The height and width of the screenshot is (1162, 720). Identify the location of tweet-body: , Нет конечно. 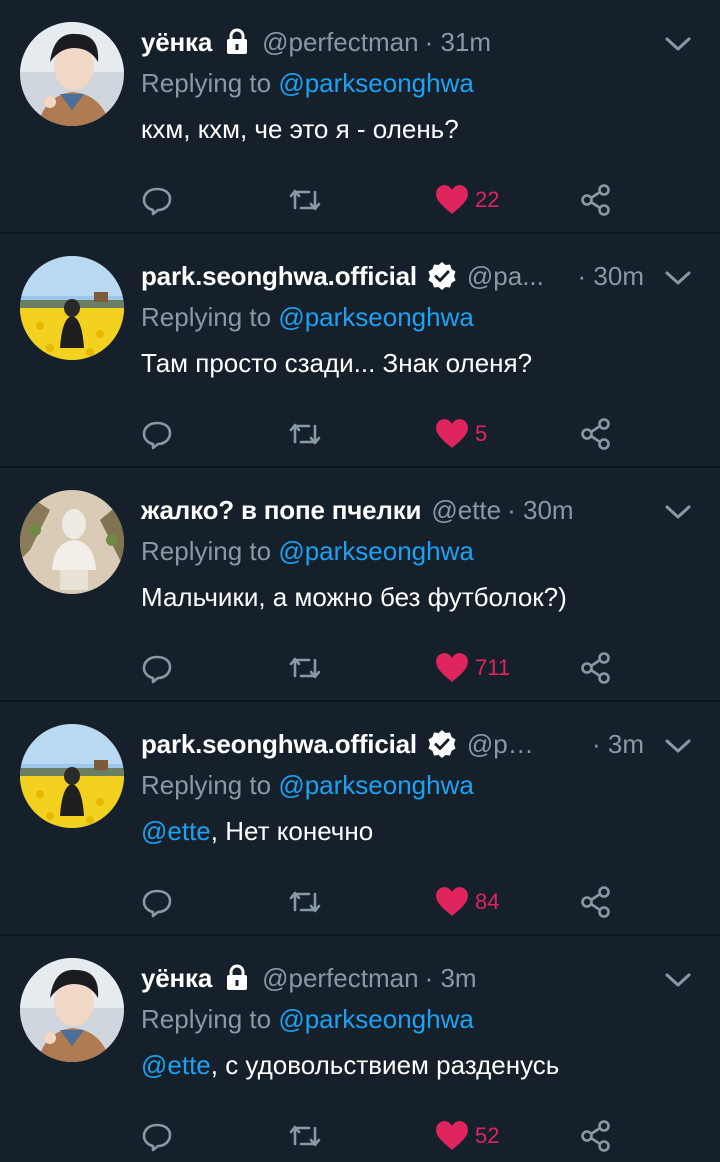
(292, 831).